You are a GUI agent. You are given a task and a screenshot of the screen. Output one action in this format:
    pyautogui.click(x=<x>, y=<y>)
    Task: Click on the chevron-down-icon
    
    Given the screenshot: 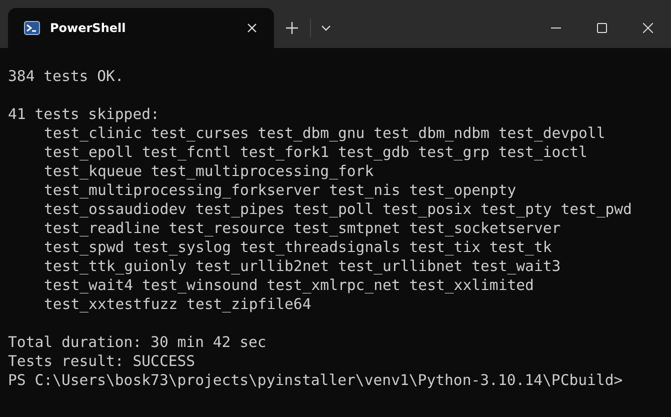 What is the action you would take?
    pyautogui.click(x=326, y=28)
    